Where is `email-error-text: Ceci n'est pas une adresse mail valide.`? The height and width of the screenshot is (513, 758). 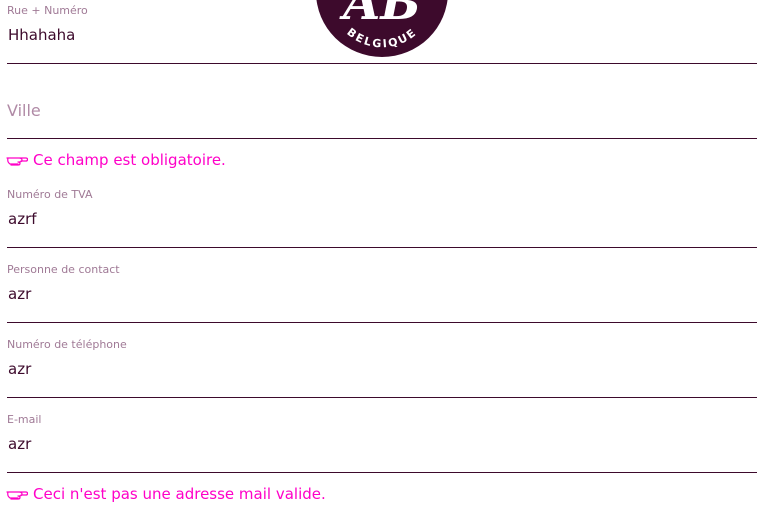 email-error-text: Ceci n'est pas une adresse mail valide. is located at coordinates (179, 494).